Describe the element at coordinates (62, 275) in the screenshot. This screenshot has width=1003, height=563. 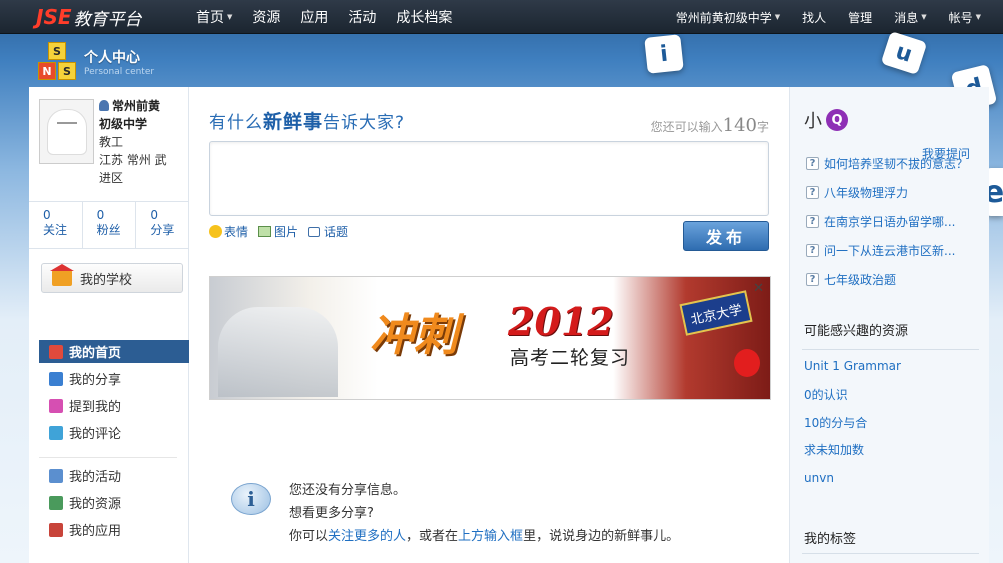
I see `school-icon` at that location.